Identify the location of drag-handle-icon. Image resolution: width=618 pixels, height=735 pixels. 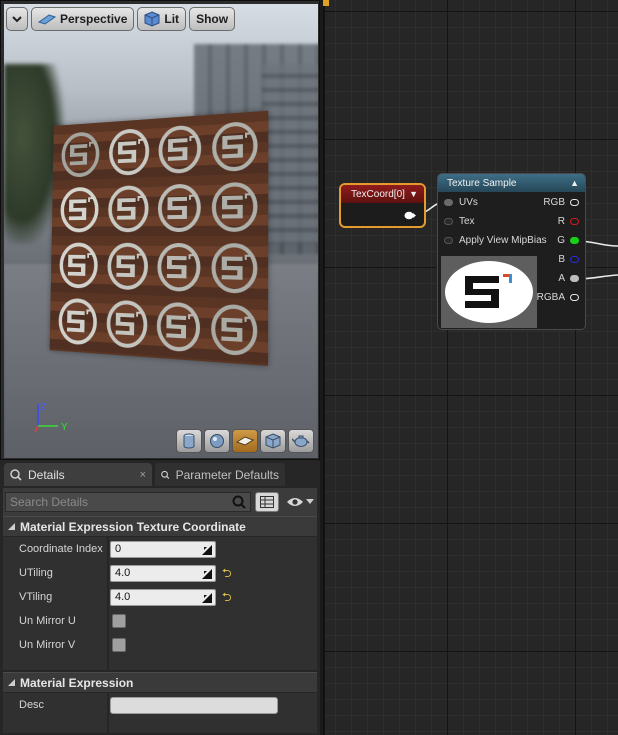
(207, 598).